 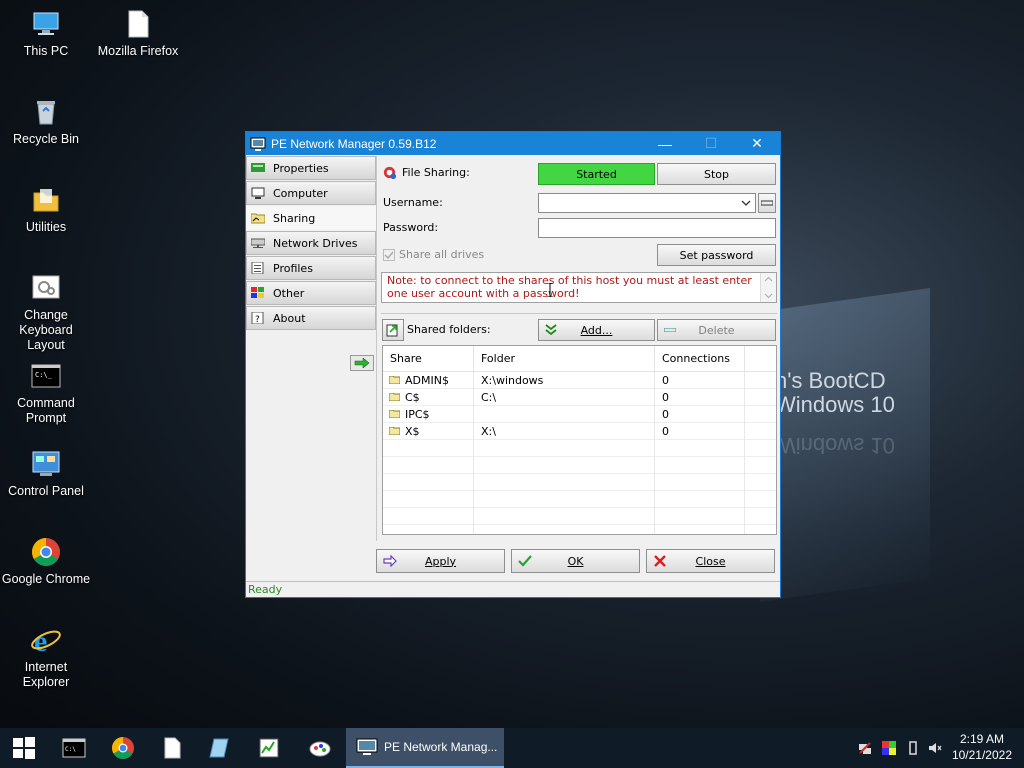 I want to click on control-panel-icon, so click(x=46, y=463).